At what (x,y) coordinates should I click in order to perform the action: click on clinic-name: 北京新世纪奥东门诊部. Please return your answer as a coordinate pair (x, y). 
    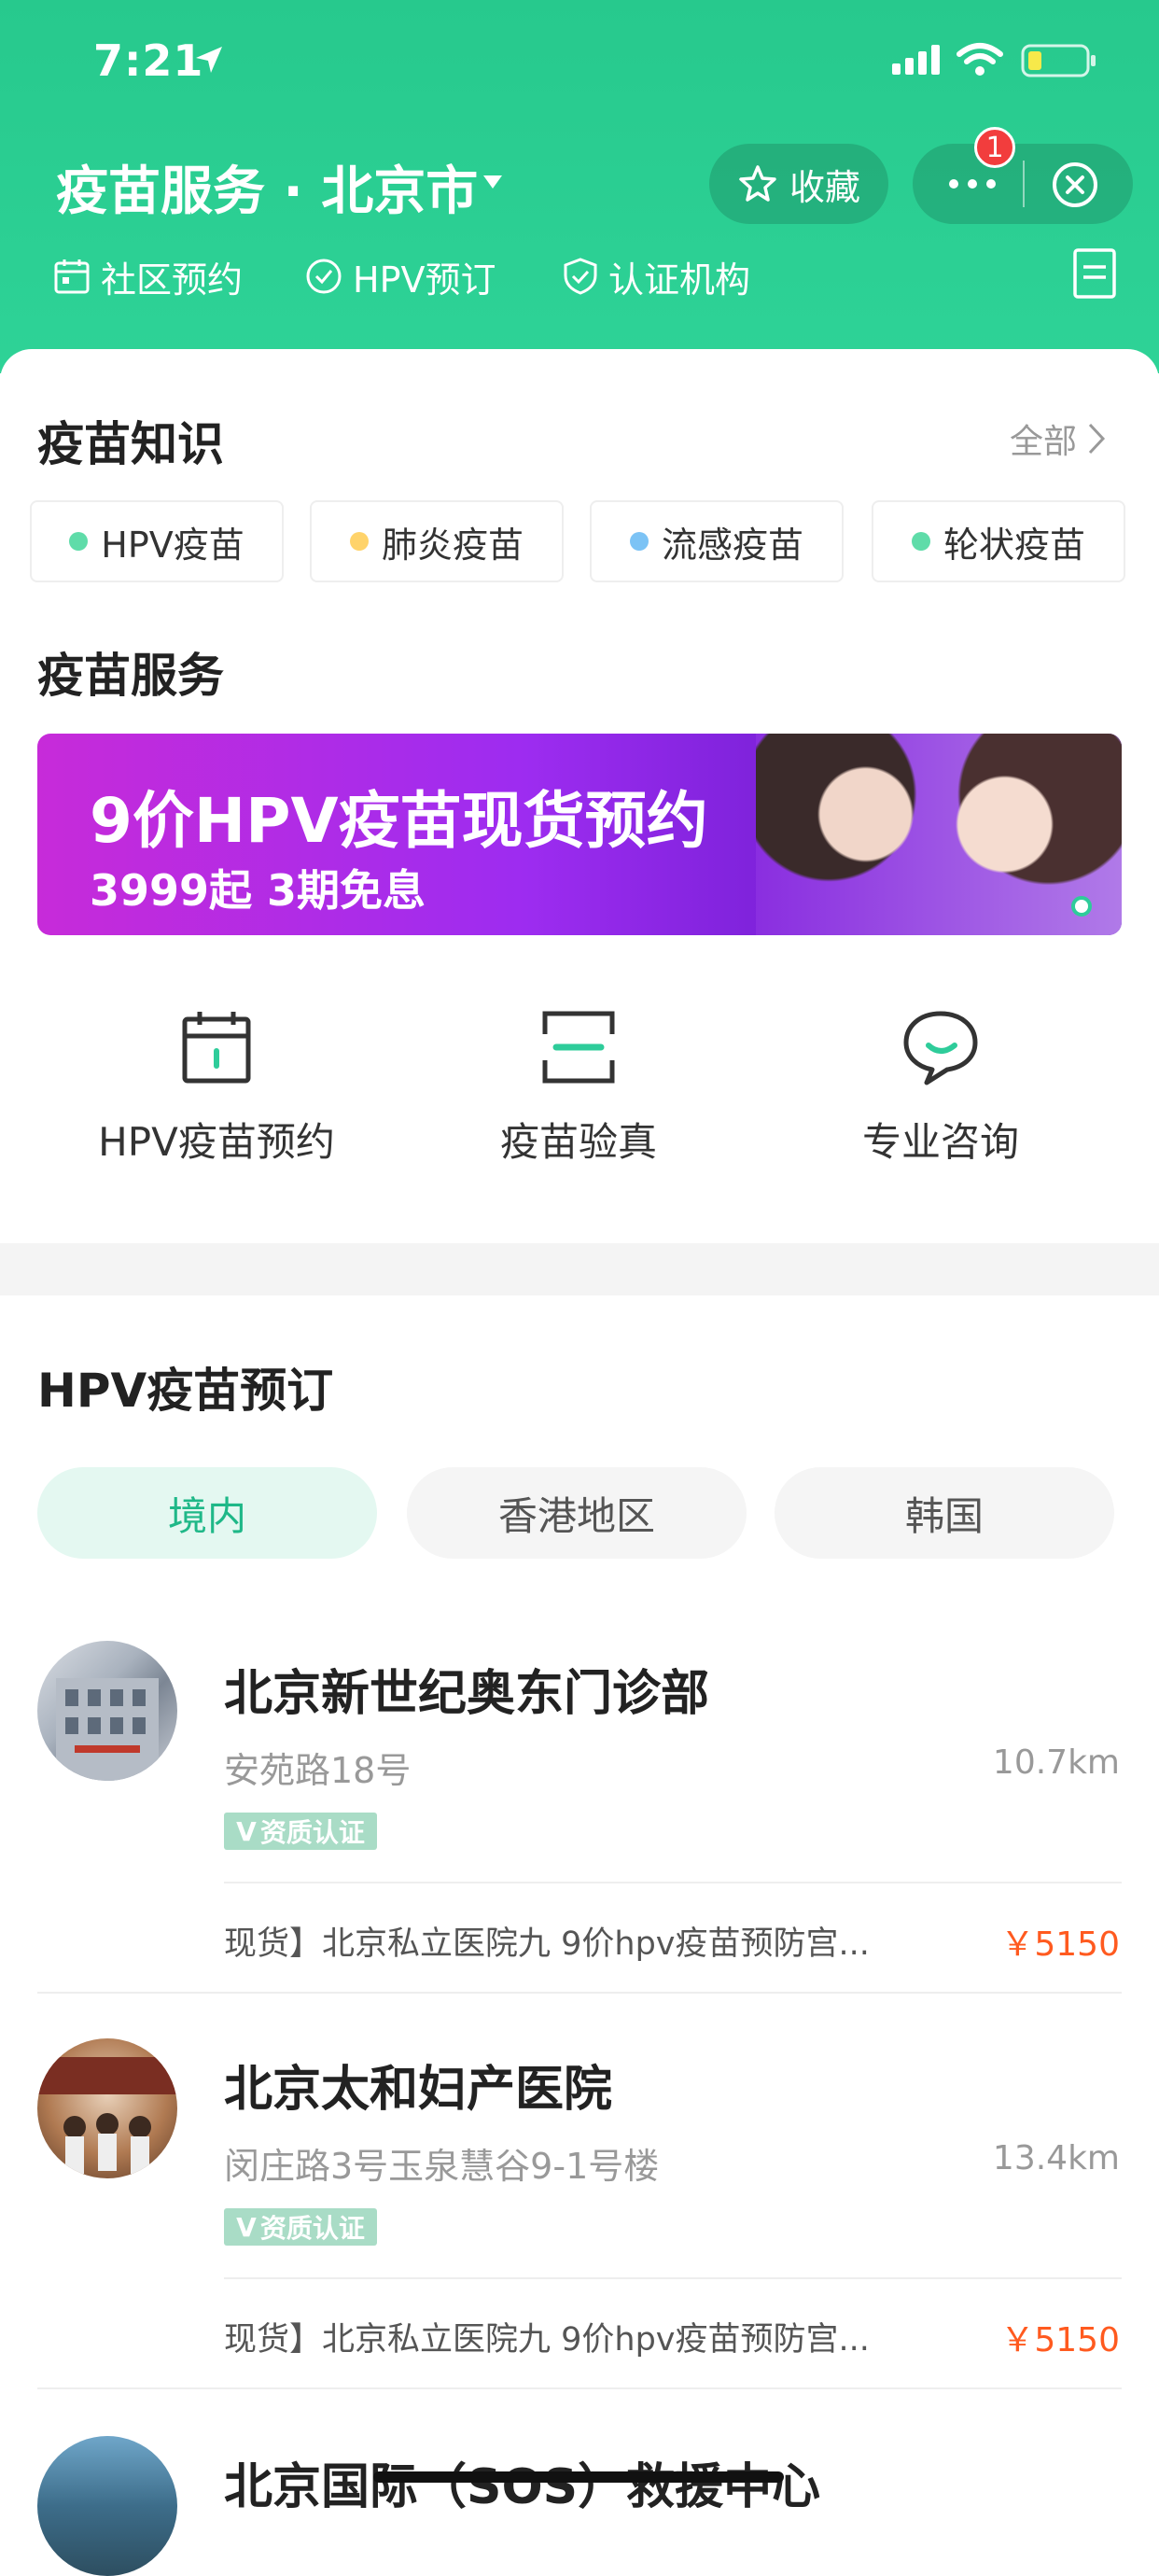
    Looking at the image, I should click on (466, 1689).